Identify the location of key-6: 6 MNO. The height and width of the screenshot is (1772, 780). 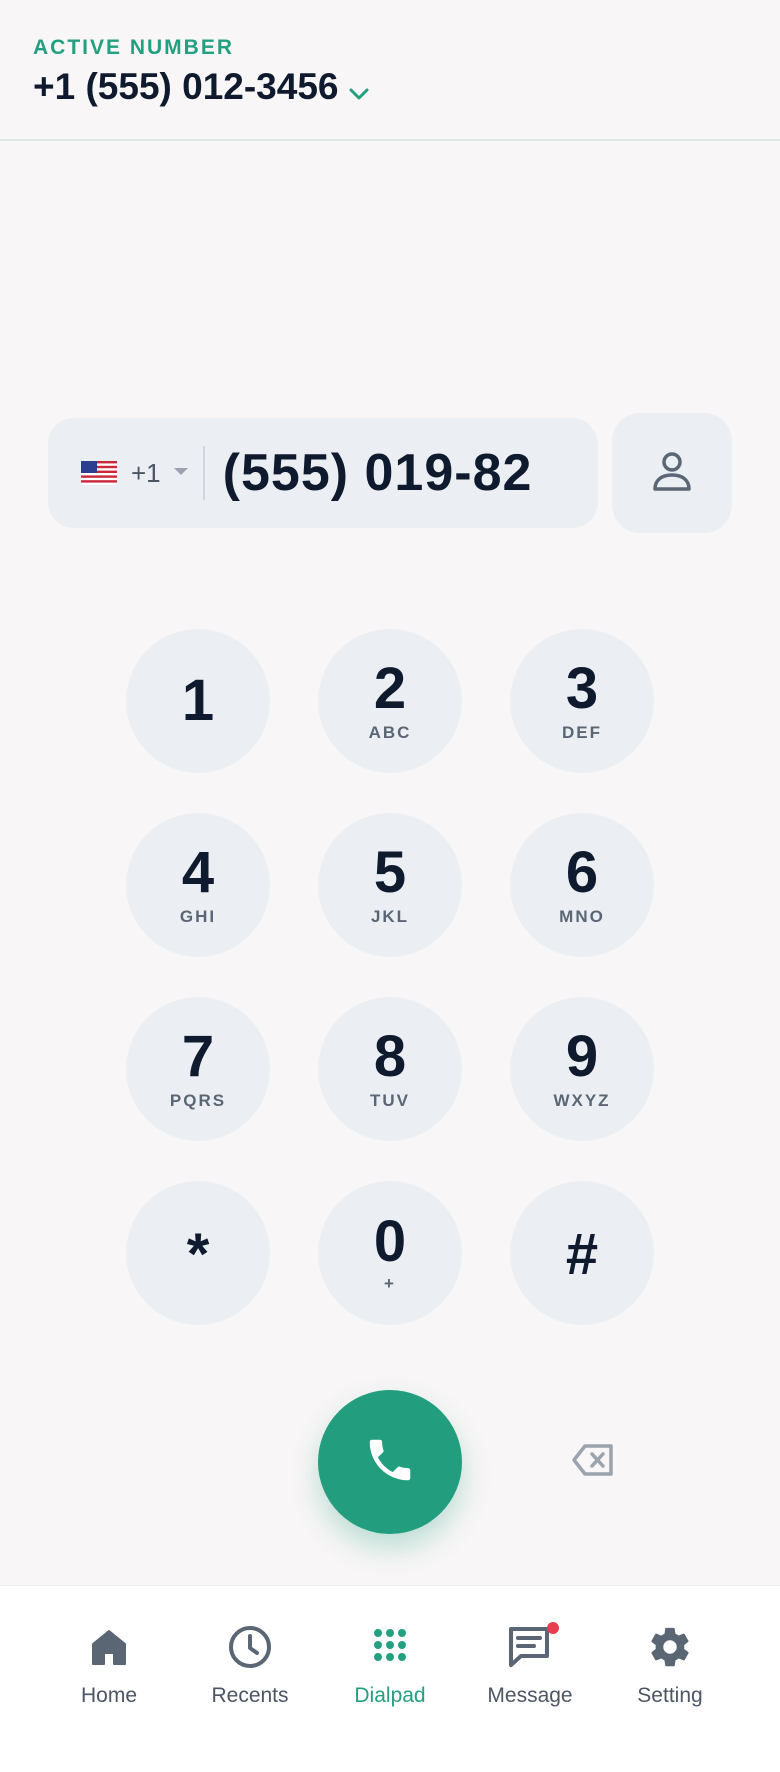
(582, 885).